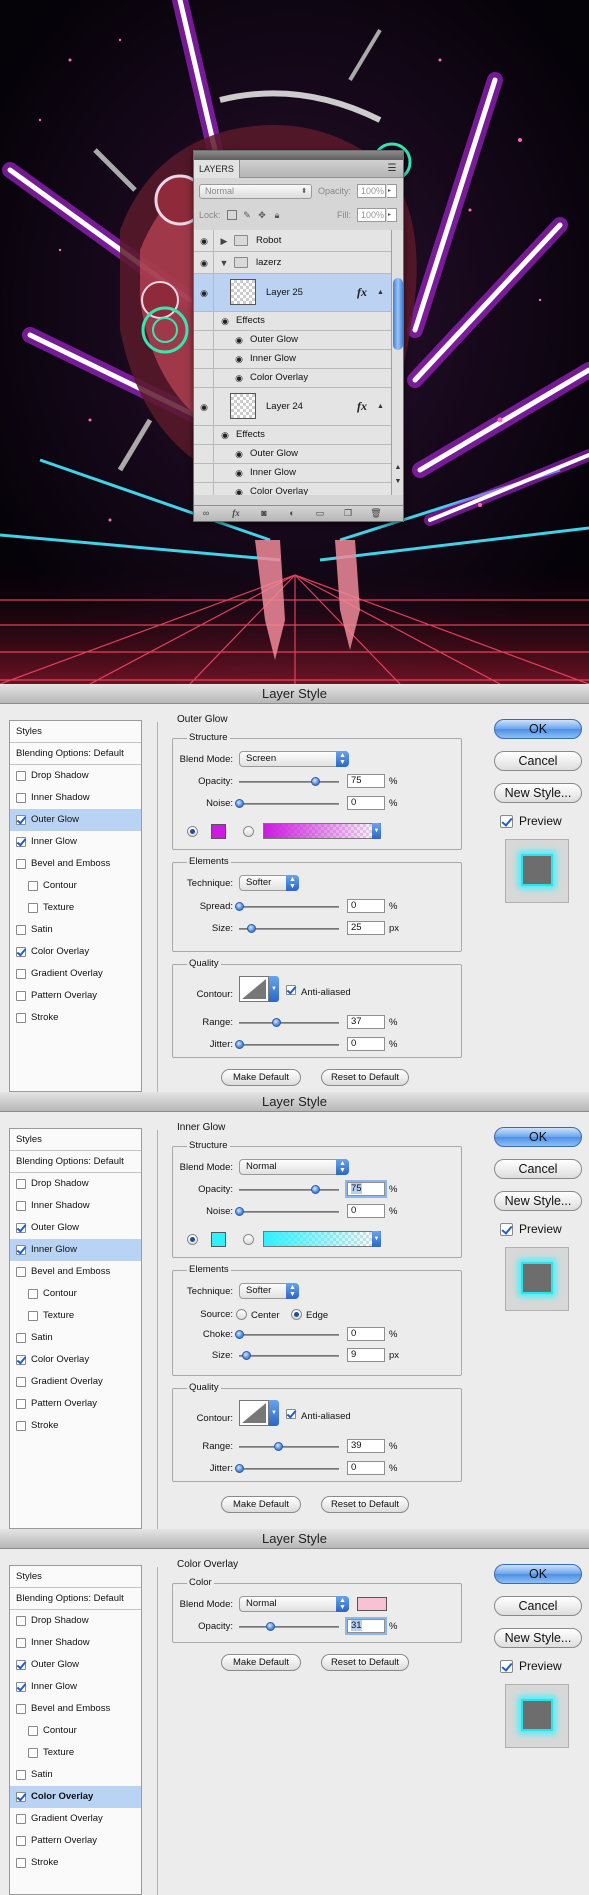 Image resolution: width=589 pixels, height=1895 pixels. What do you see at coordinates (75, 1819) in the screenshot?
I see `style-item-gradient-overlay: Gradient Overlay` at bounding box center [75, 1819].